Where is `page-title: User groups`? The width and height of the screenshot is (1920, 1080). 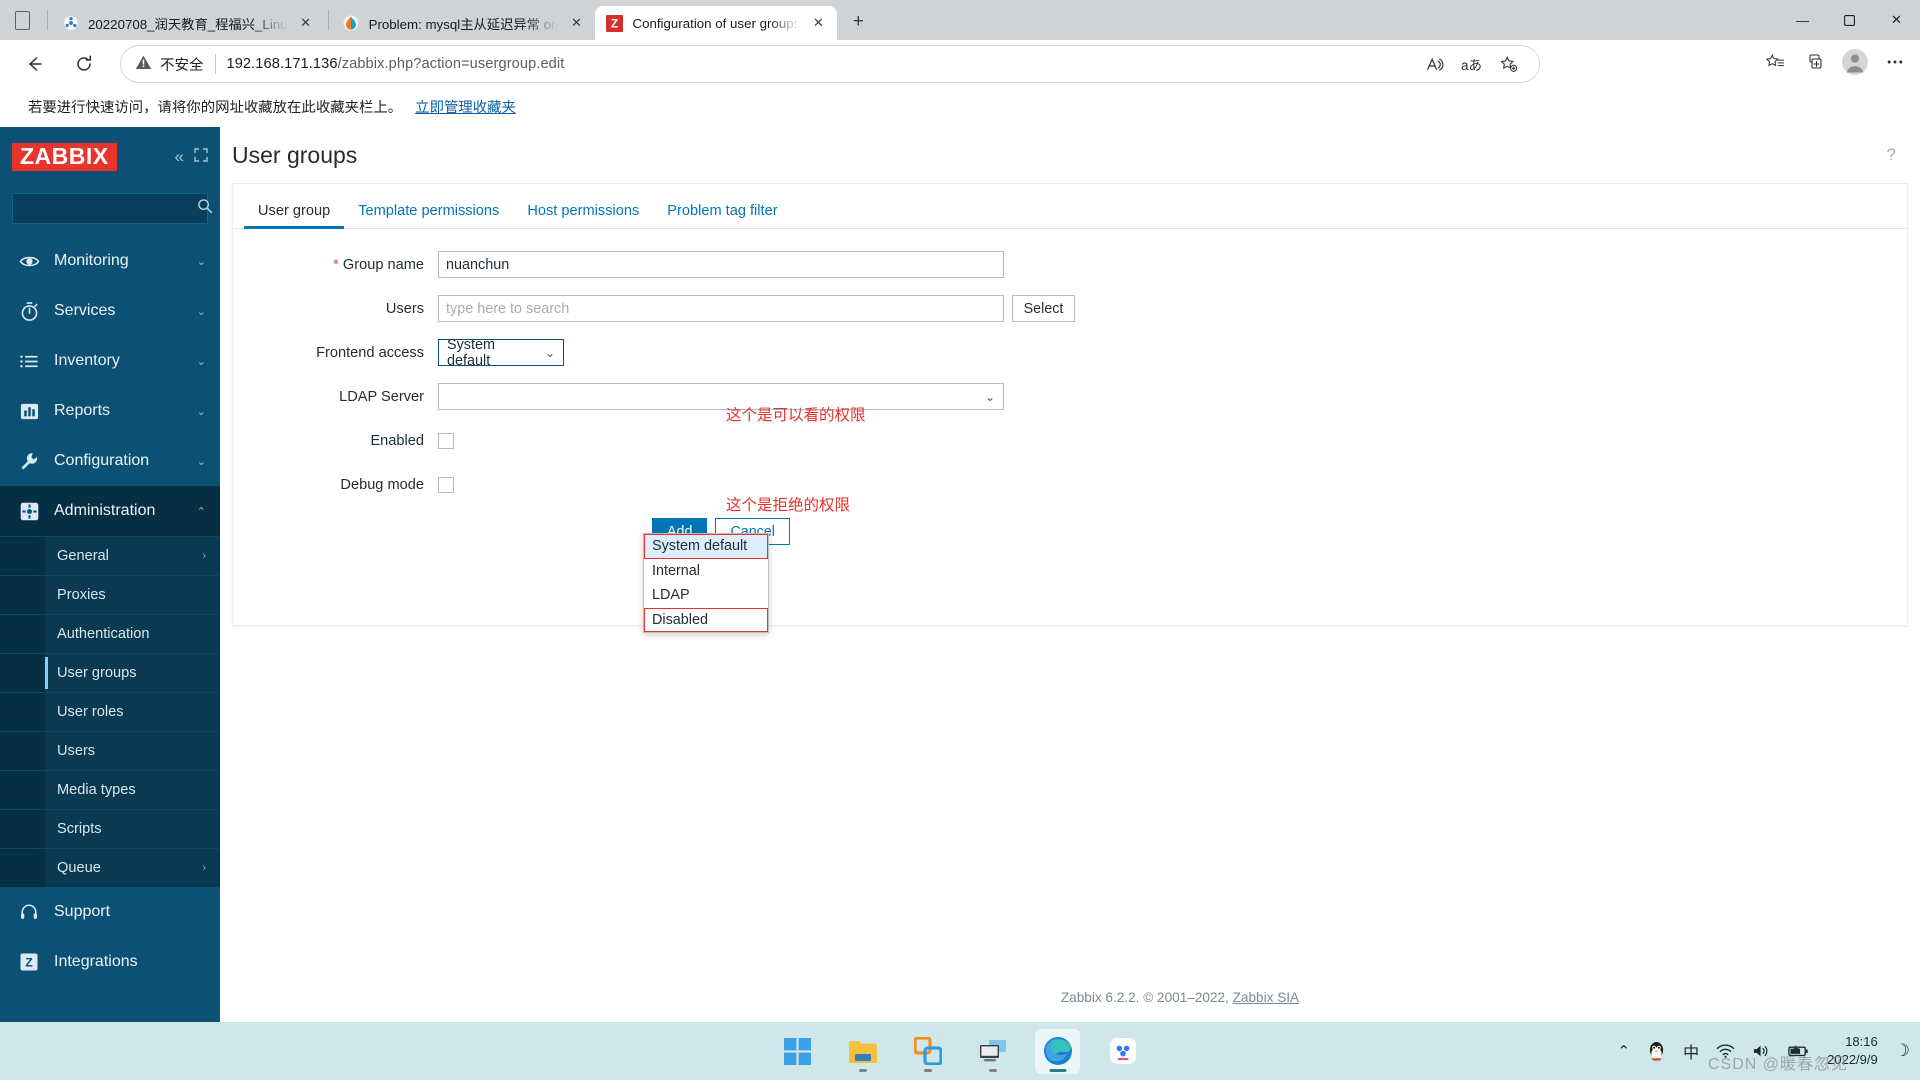
page-title: User groups is located at coordinates (295, 154).